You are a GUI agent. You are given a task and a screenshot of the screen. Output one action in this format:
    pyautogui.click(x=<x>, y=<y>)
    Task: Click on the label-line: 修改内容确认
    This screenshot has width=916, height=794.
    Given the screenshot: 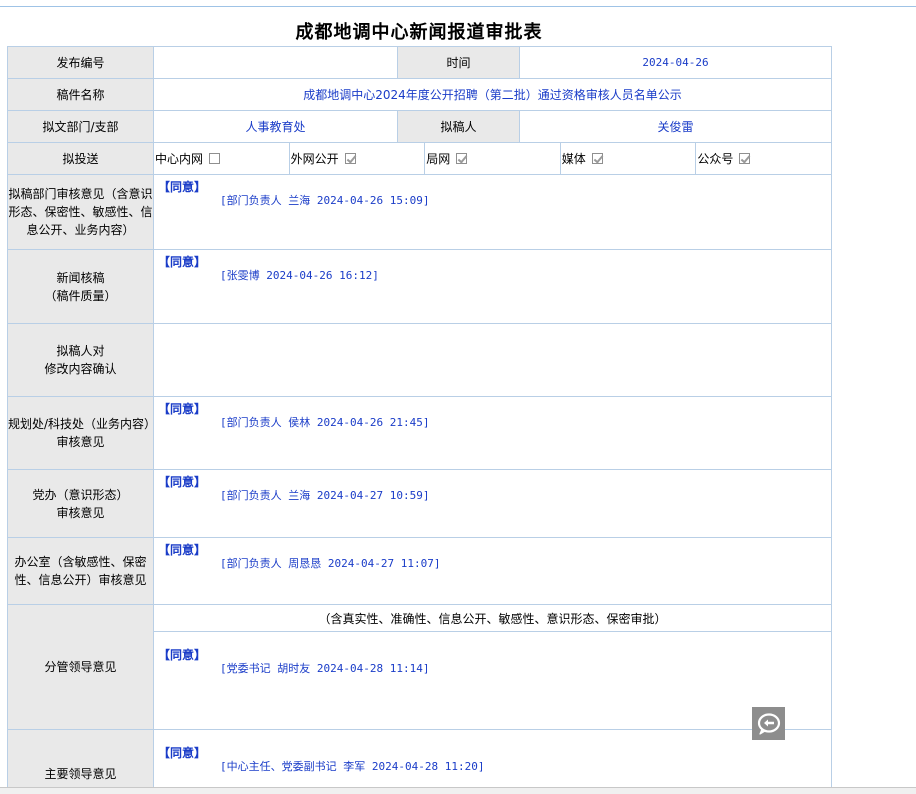 What is the action you would take?
    pyautogui.click(x=80, y=369)
    